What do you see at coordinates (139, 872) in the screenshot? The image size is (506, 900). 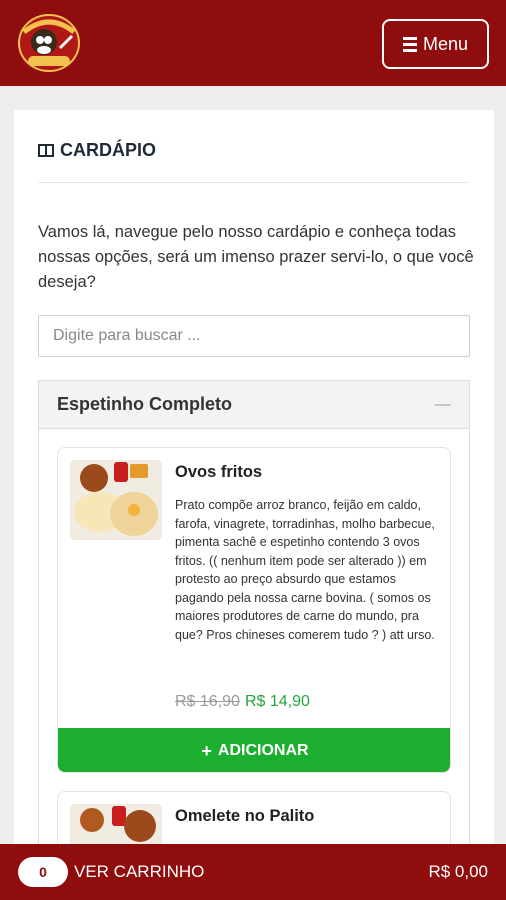 I see `view-cart-label: VER CARRINHO` at bounding box center [139, 872].